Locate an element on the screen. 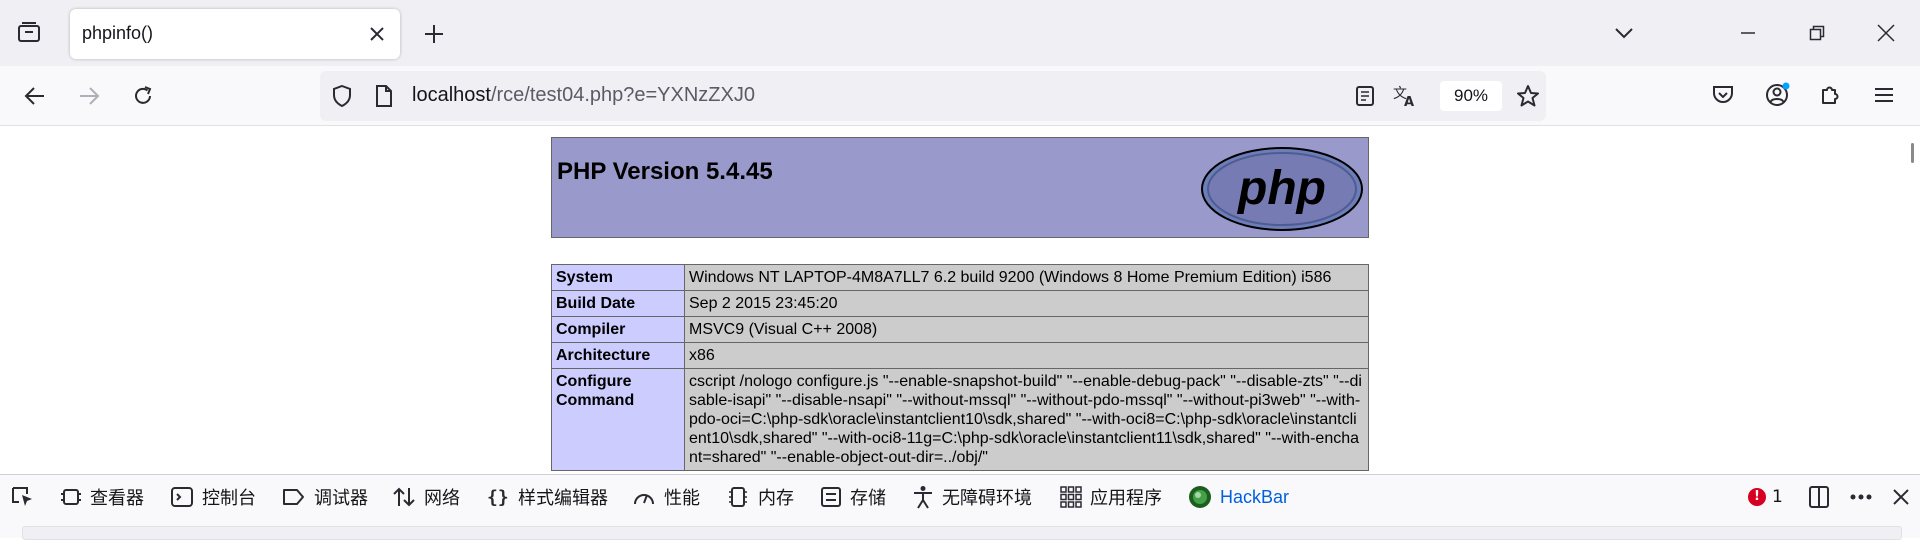 The width and height of the screenshot is (1920, 540). minimize-icon is located at coordinates (1748, 33).